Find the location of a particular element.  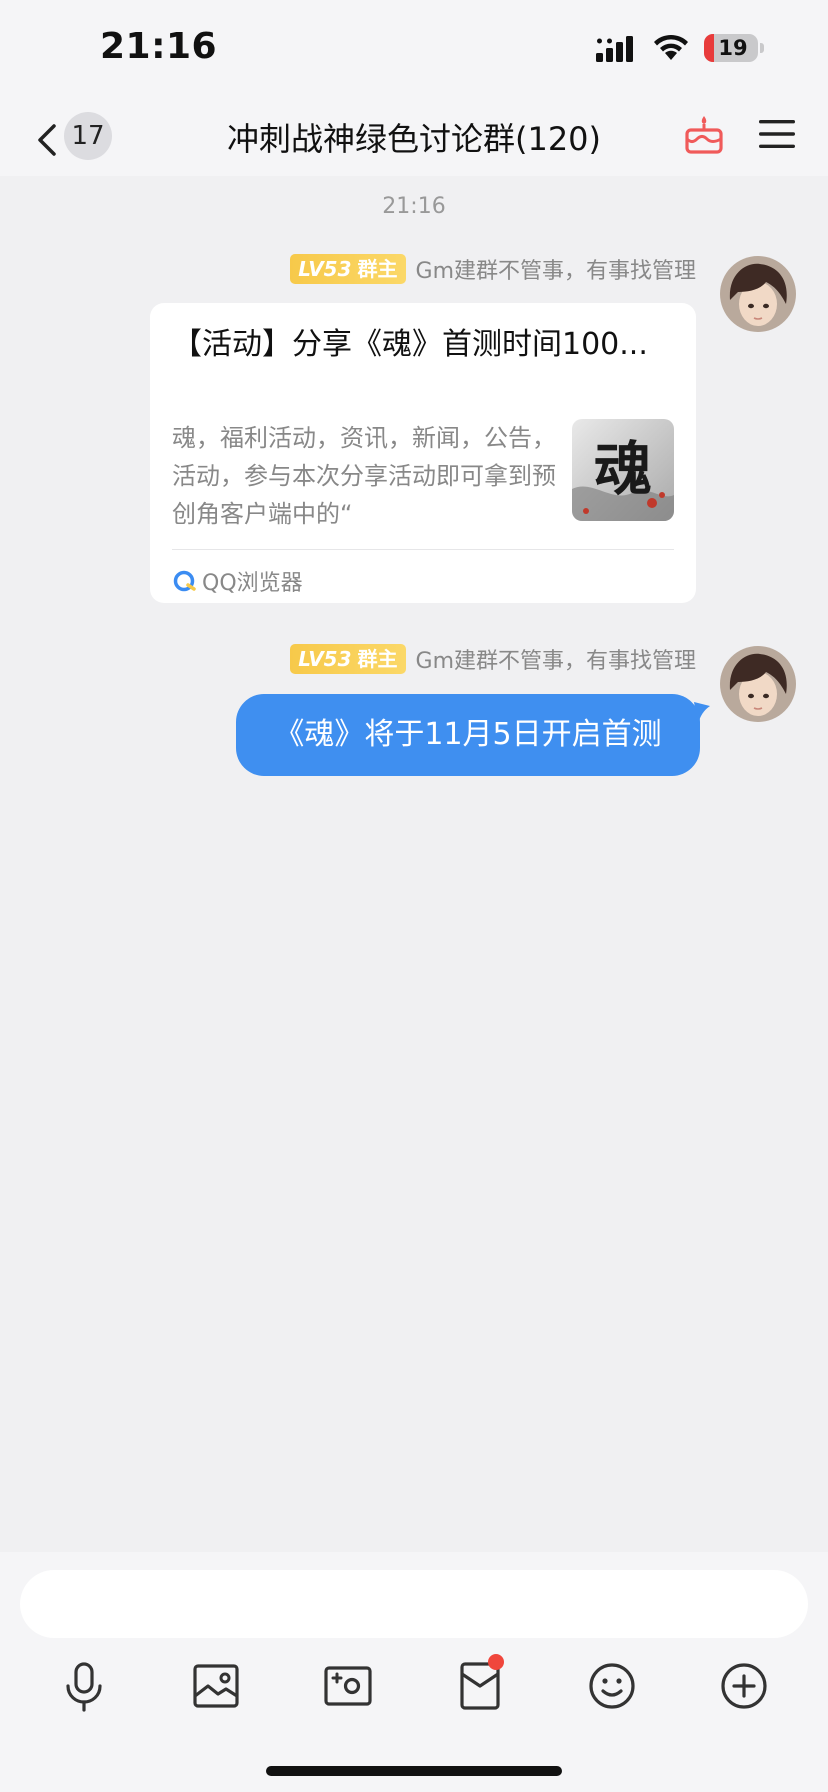

status-time: 21:16 is located at coordinates (159, 46).